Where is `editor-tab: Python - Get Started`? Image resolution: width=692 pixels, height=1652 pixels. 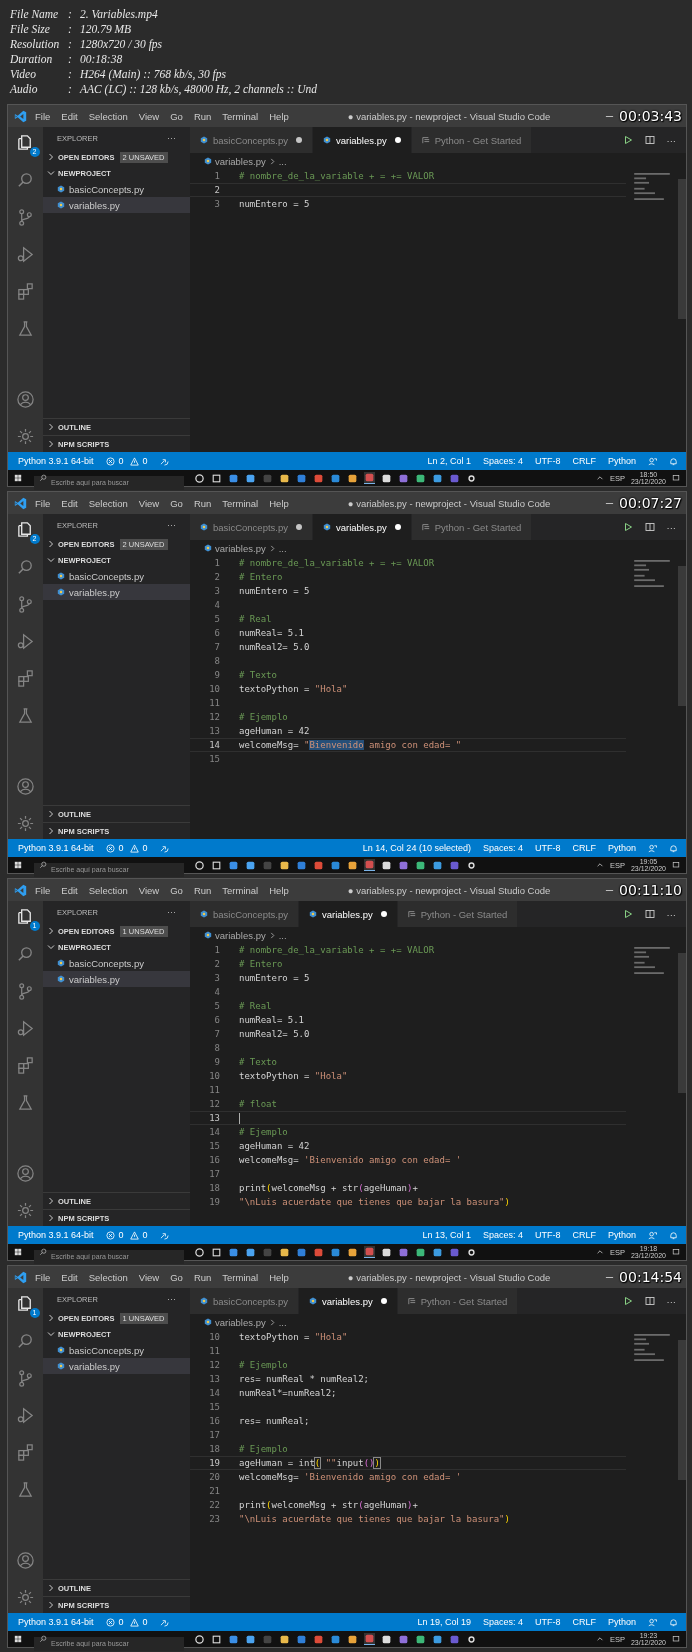
editor-tab: Python - Get Started is located at coordinates (472, 140).